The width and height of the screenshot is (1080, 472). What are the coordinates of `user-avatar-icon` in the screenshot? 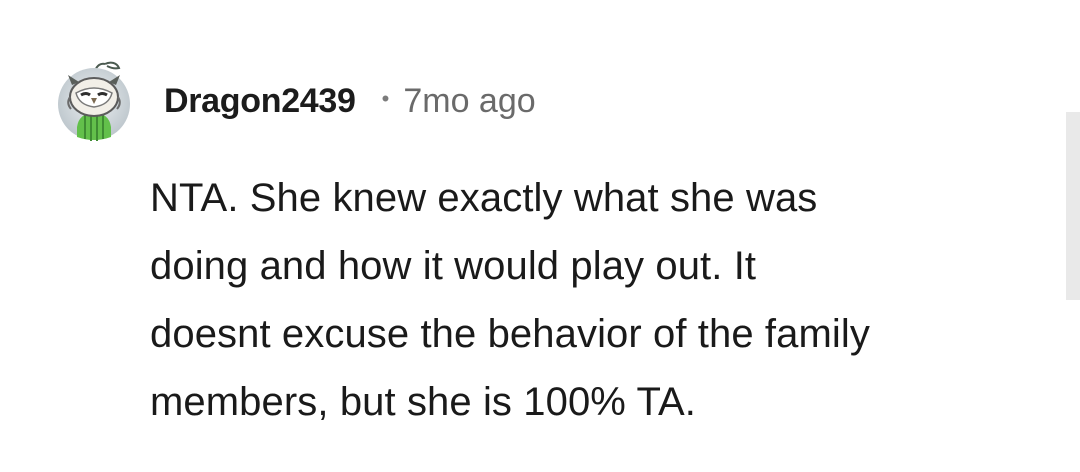 It's located at (95, 99).